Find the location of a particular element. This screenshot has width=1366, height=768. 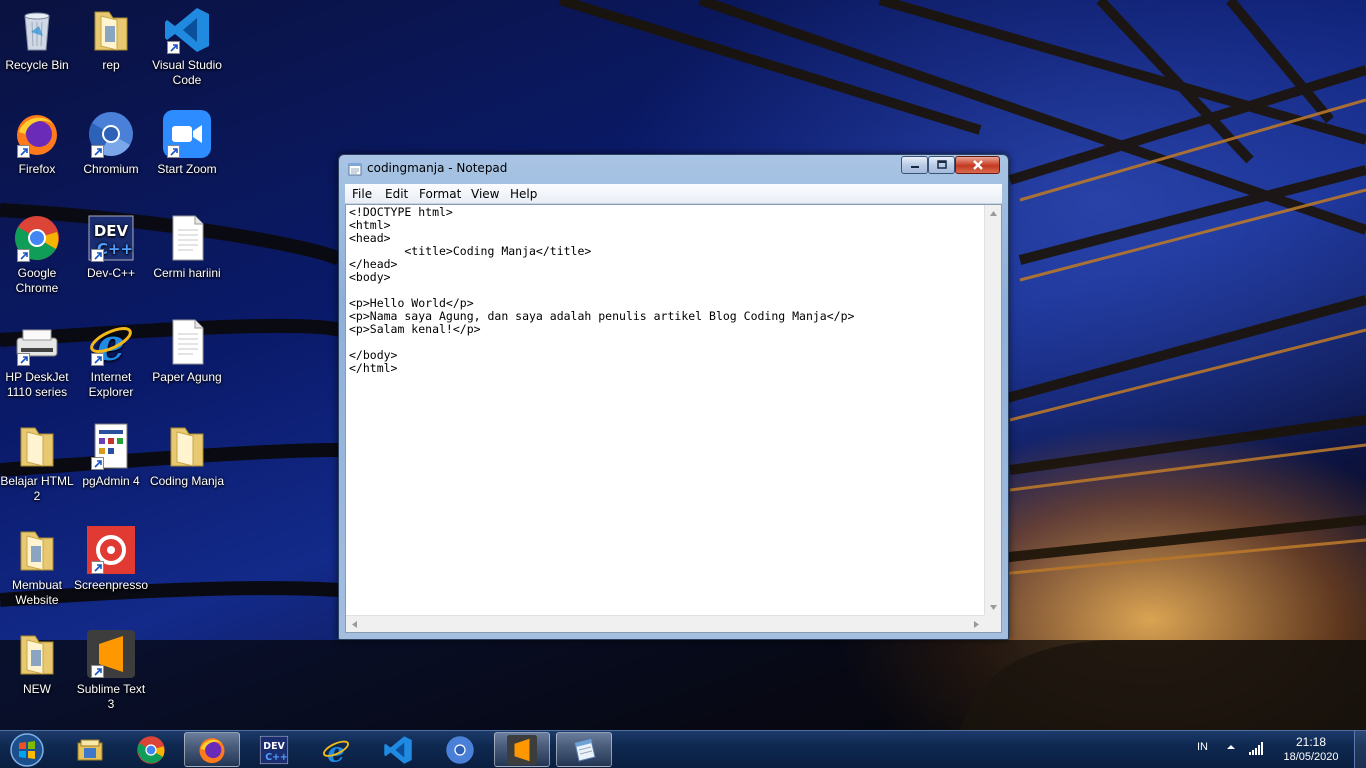

desktop-icon-cermi-hariini: Cermi hariini is located at coordinates (187, 247).